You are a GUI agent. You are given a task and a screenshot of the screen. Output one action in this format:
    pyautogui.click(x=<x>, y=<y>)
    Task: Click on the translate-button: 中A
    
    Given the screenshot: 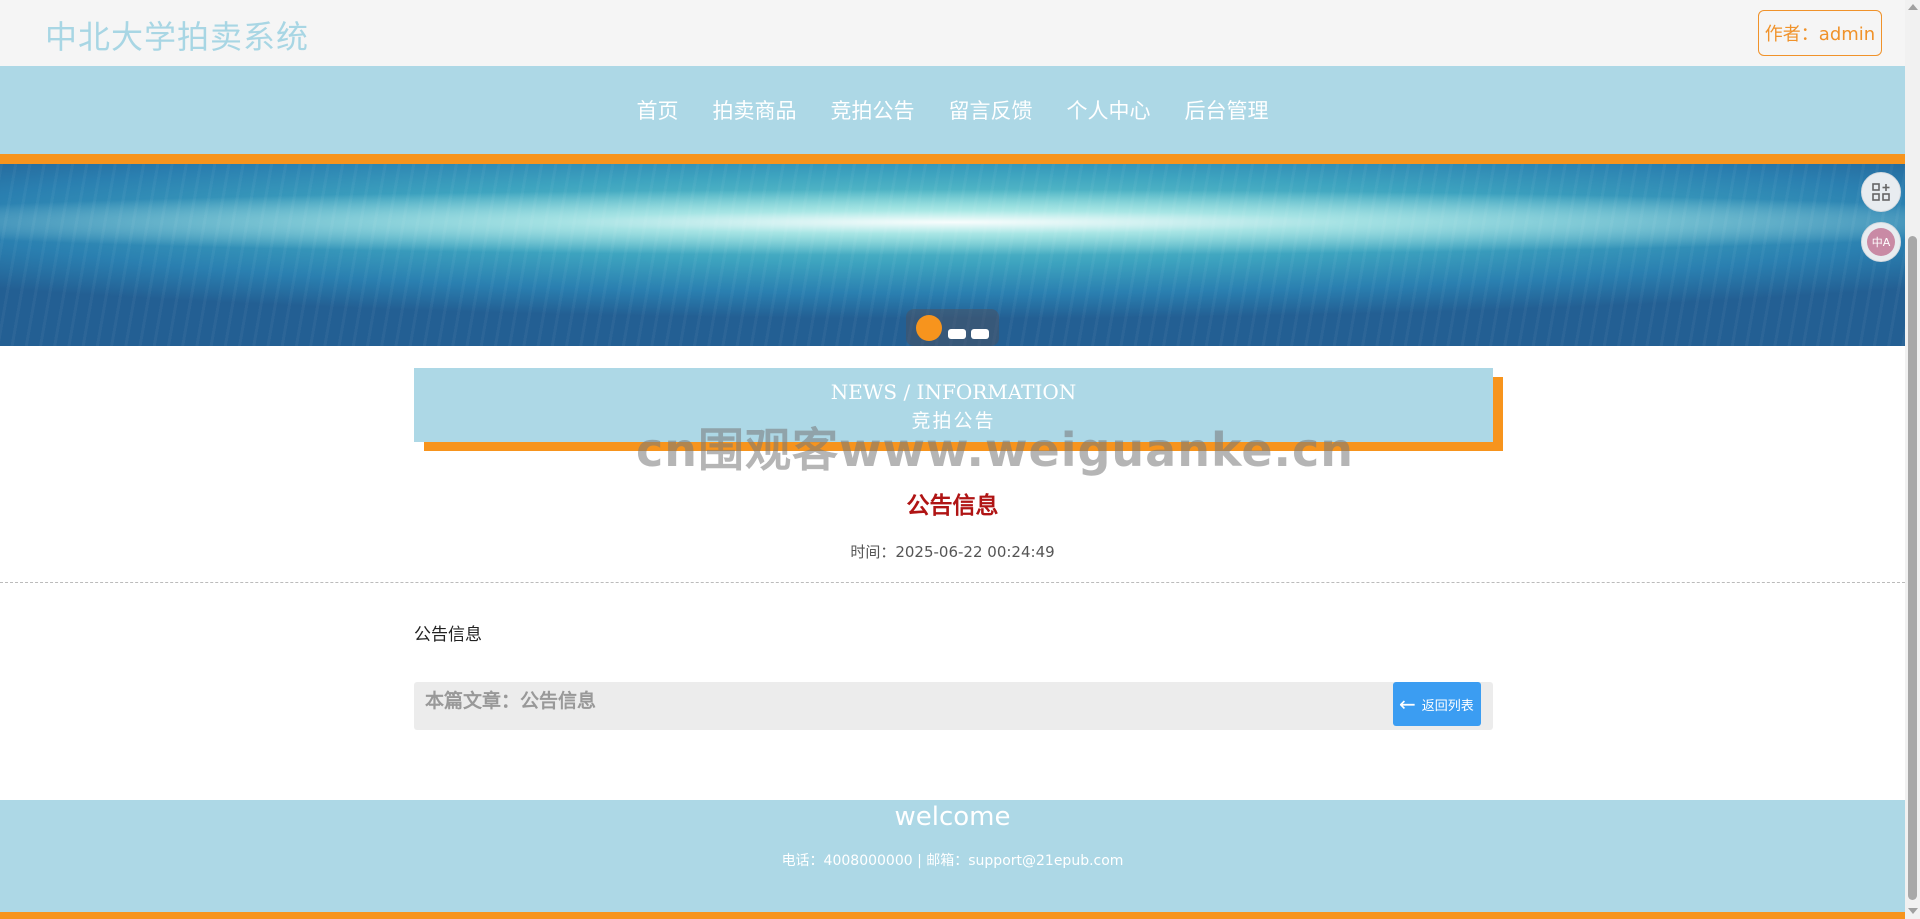 What is the action you would take?
    pyautogui.click(x=1881, y=242)
    